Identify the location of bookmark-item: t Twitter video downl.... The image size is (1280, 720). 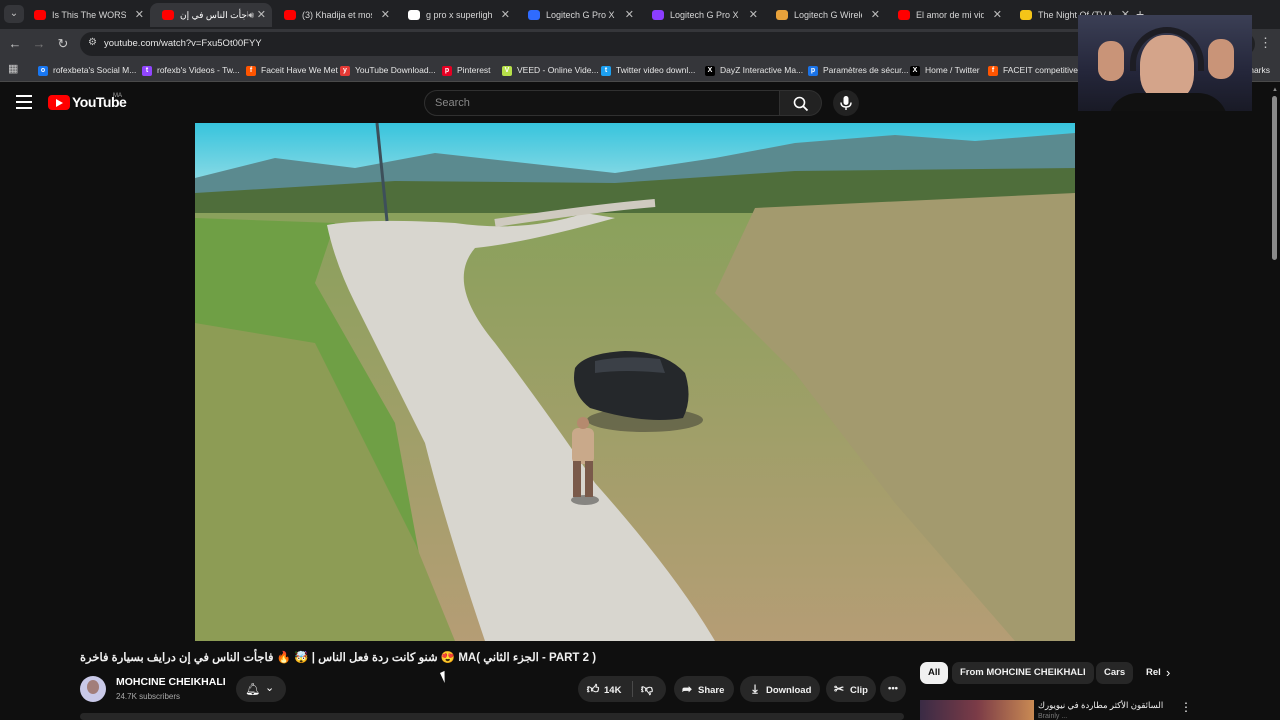
(648, 70).